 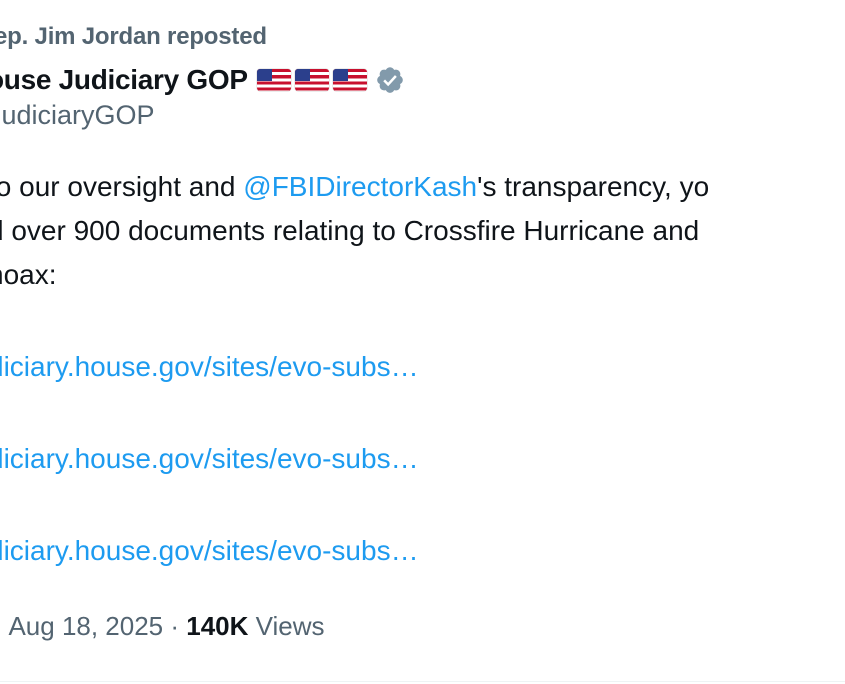 I want to click on repost-label: ep. Jim Jordan reposted, so click(x=133, y=37).